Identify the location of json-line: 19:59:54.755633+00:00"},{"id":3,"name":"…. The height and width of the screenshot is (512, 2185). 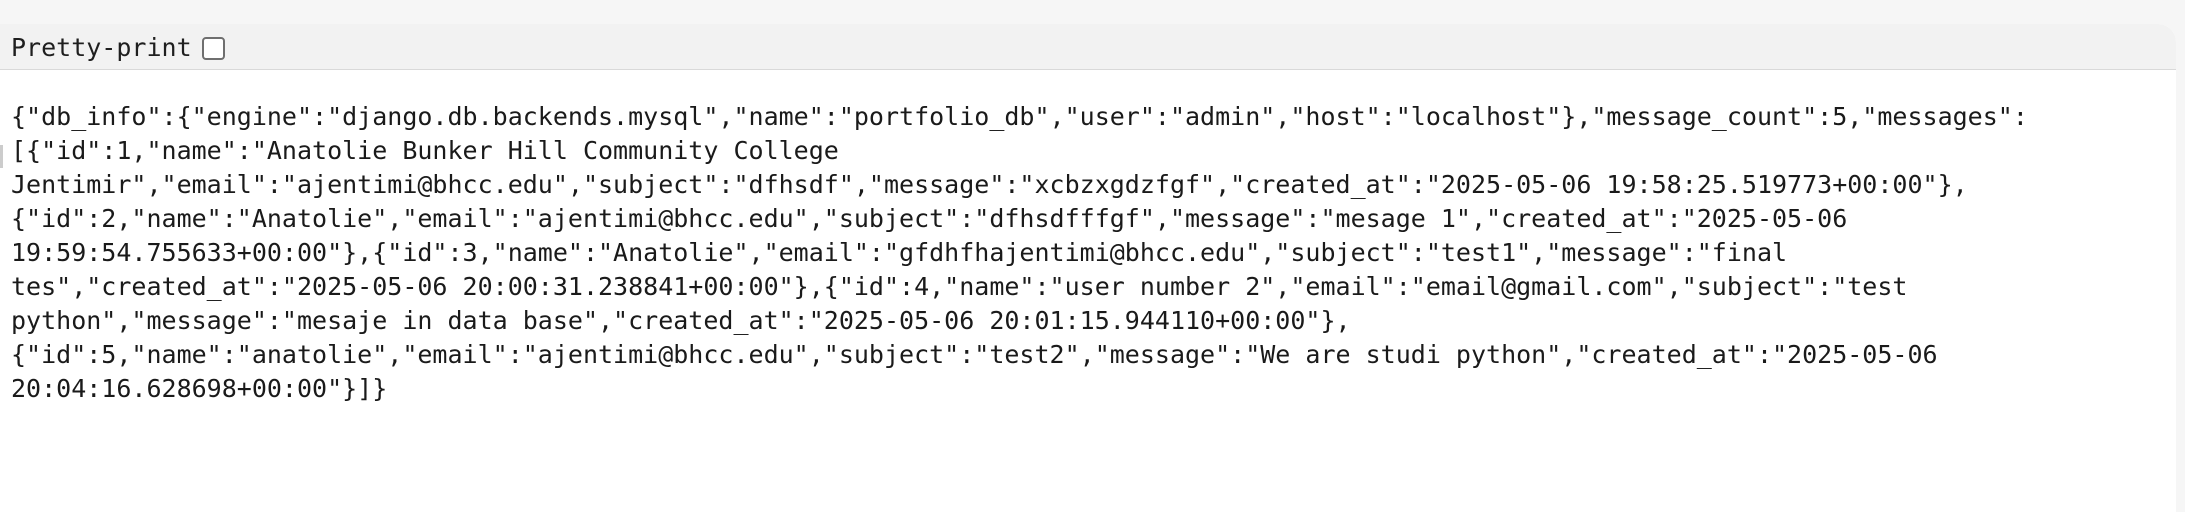
(899, 252).